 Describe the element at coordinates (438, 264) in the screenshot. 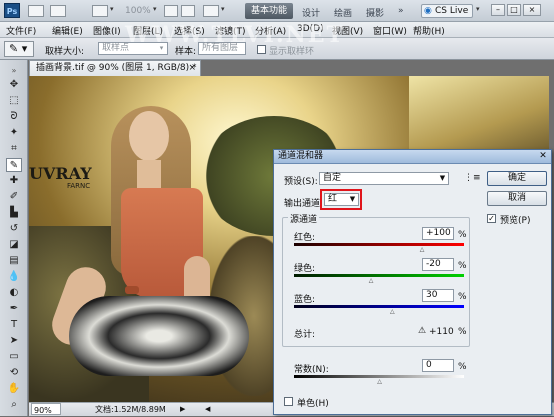

I see `green-value-field: -20` at that location.